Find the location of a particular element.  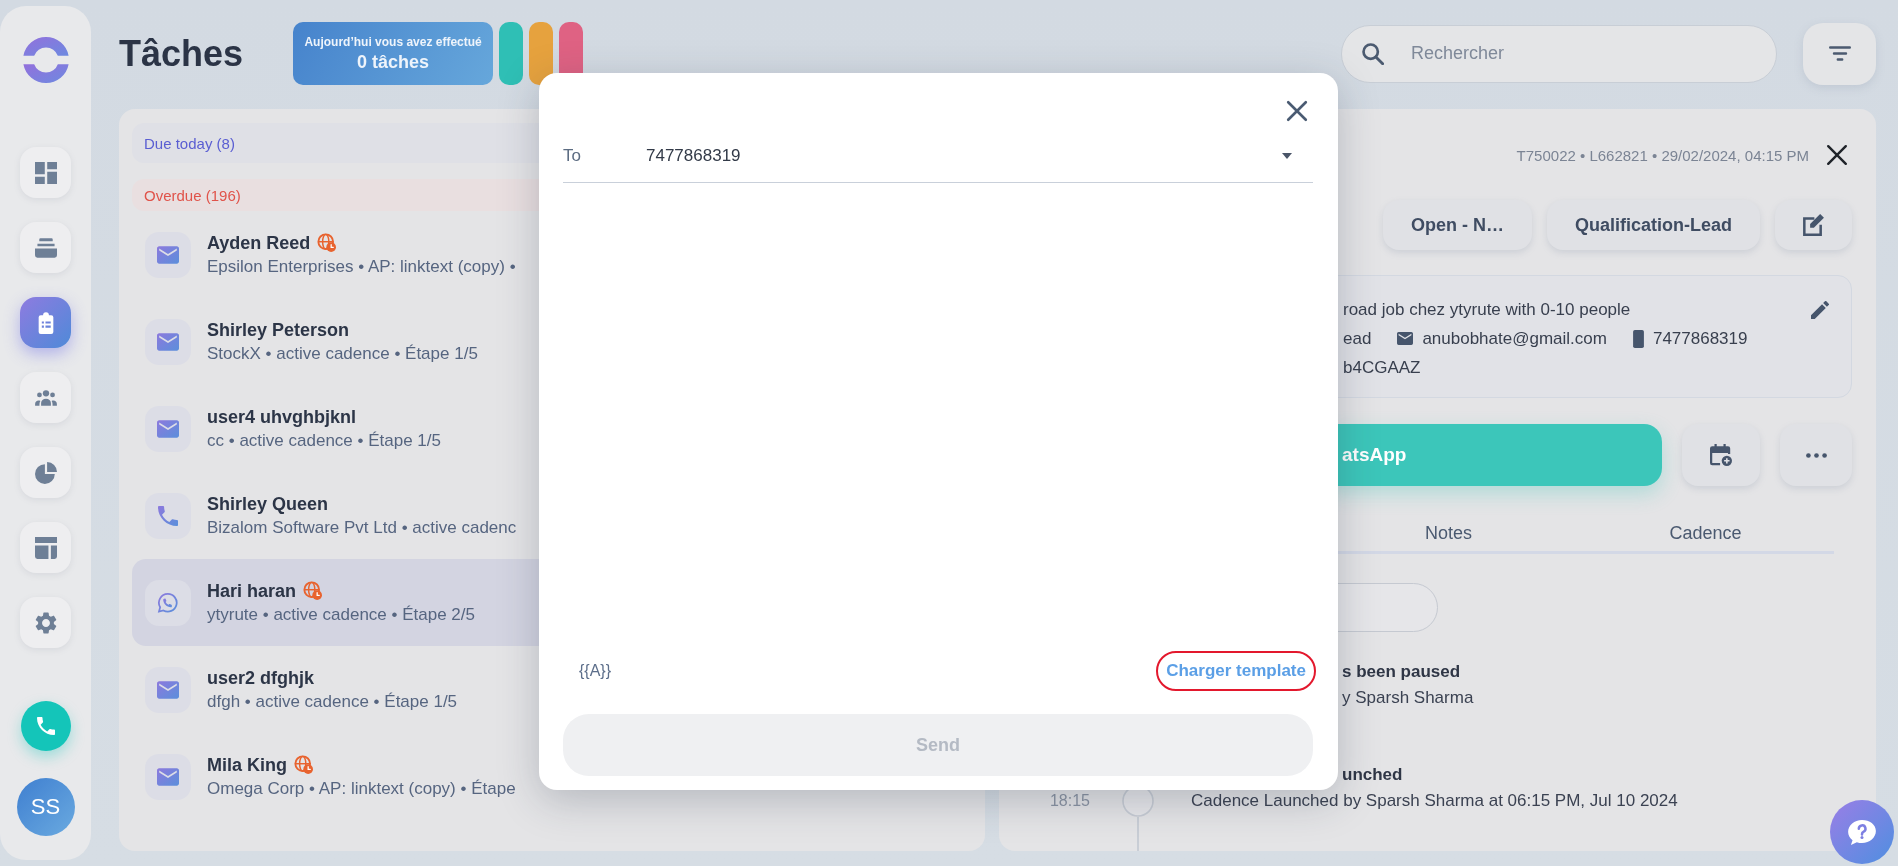

page-title: Tâches is located at coordinates (181, 53).